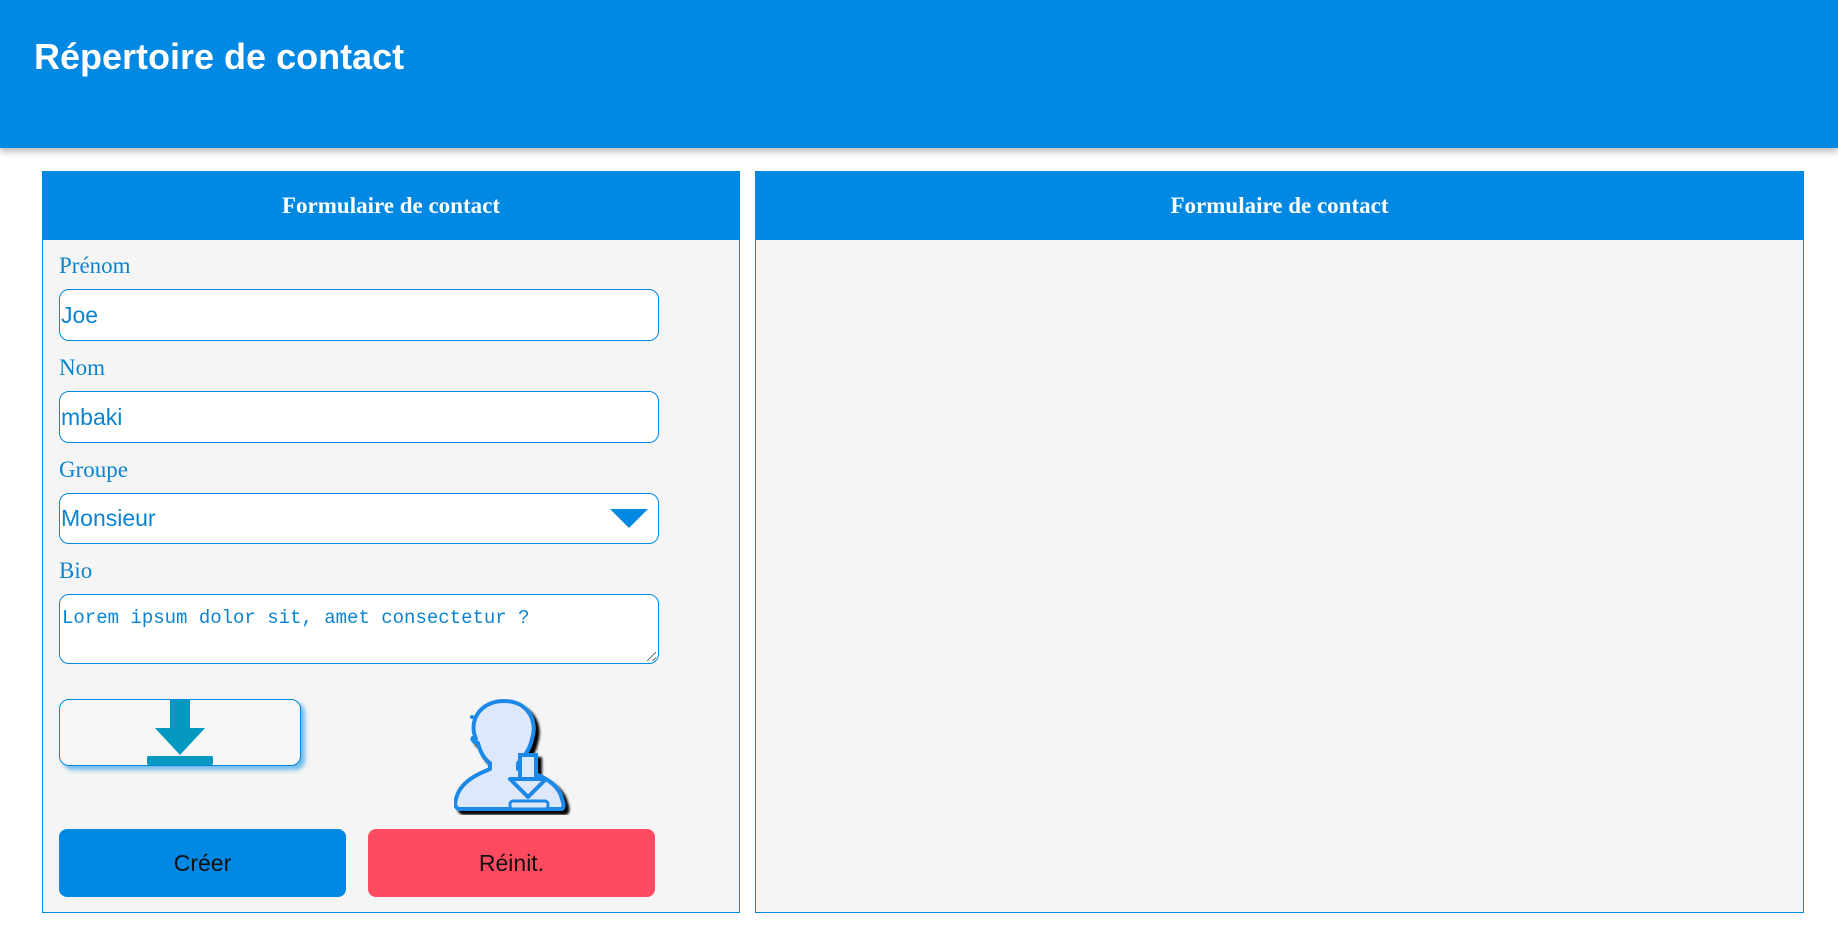  What do you see at coordinates (95, 265) in the screenshot?
I see `first-name-label: Prénom` at bounding box center [95, 265].